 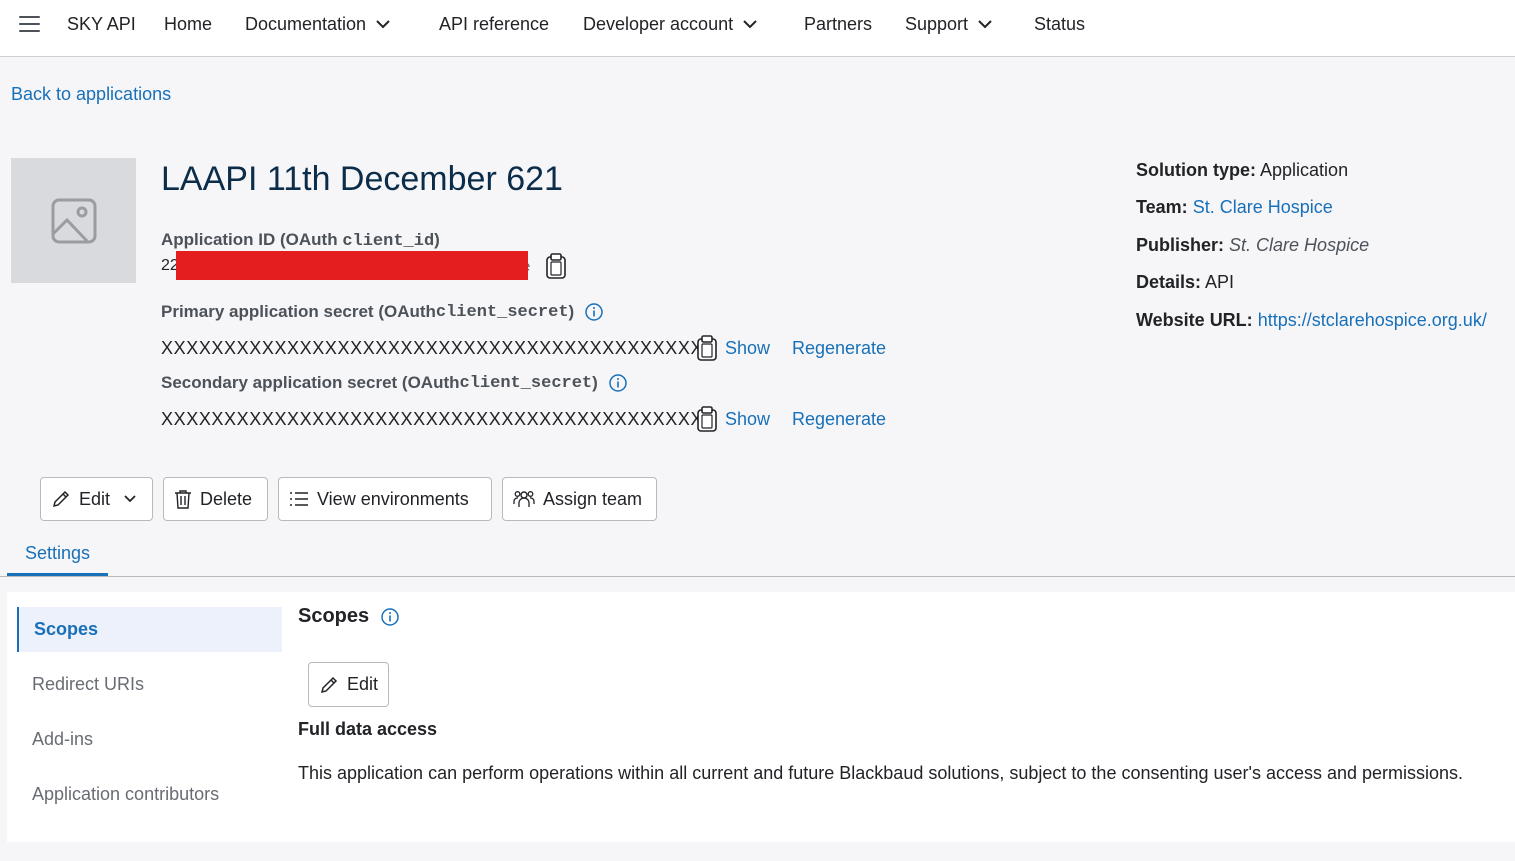 What do you see at coordinates (579, 499) in the screenshot?
I see `assign-team-button: Assign team` at bounding box center [579, 499].